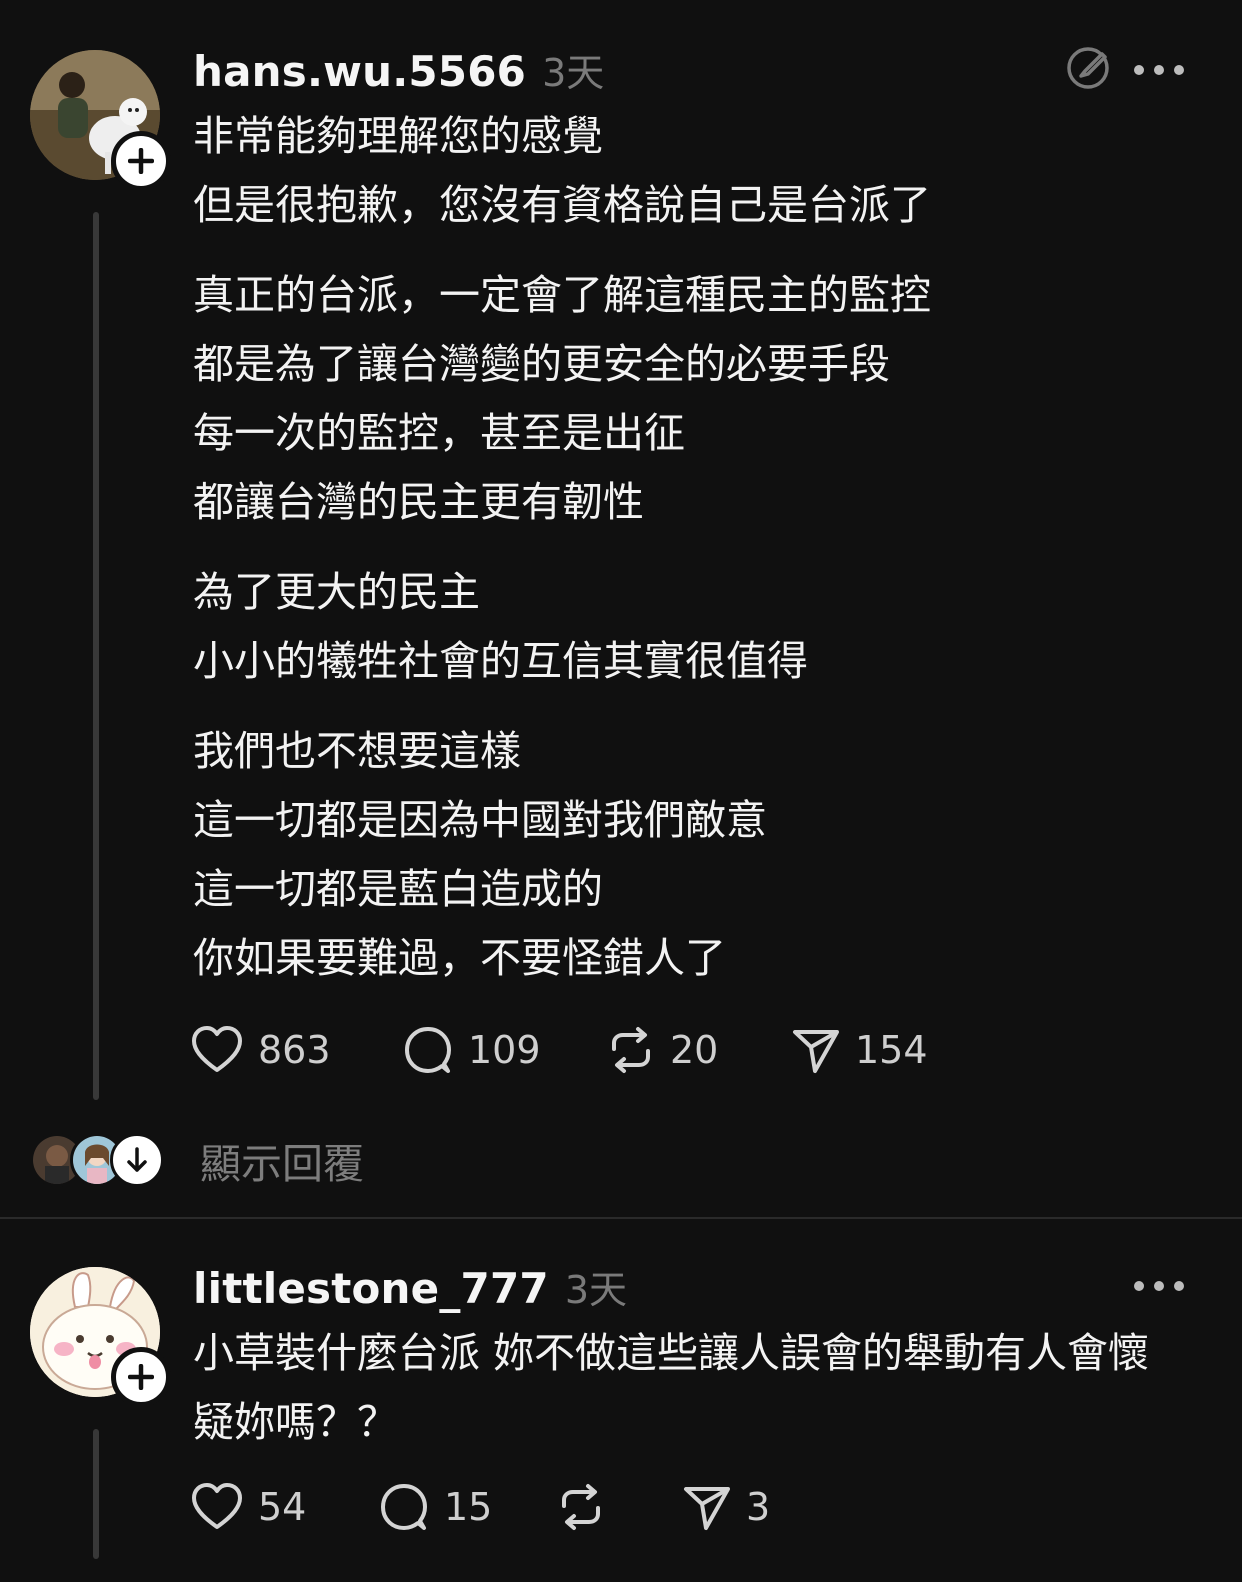  What do you see at coordinates (562, 205) in the screenshot?
I see `text-line: 但是很抱歉，您沒有資格說自己是台派了` at bounding box center [562, 205].